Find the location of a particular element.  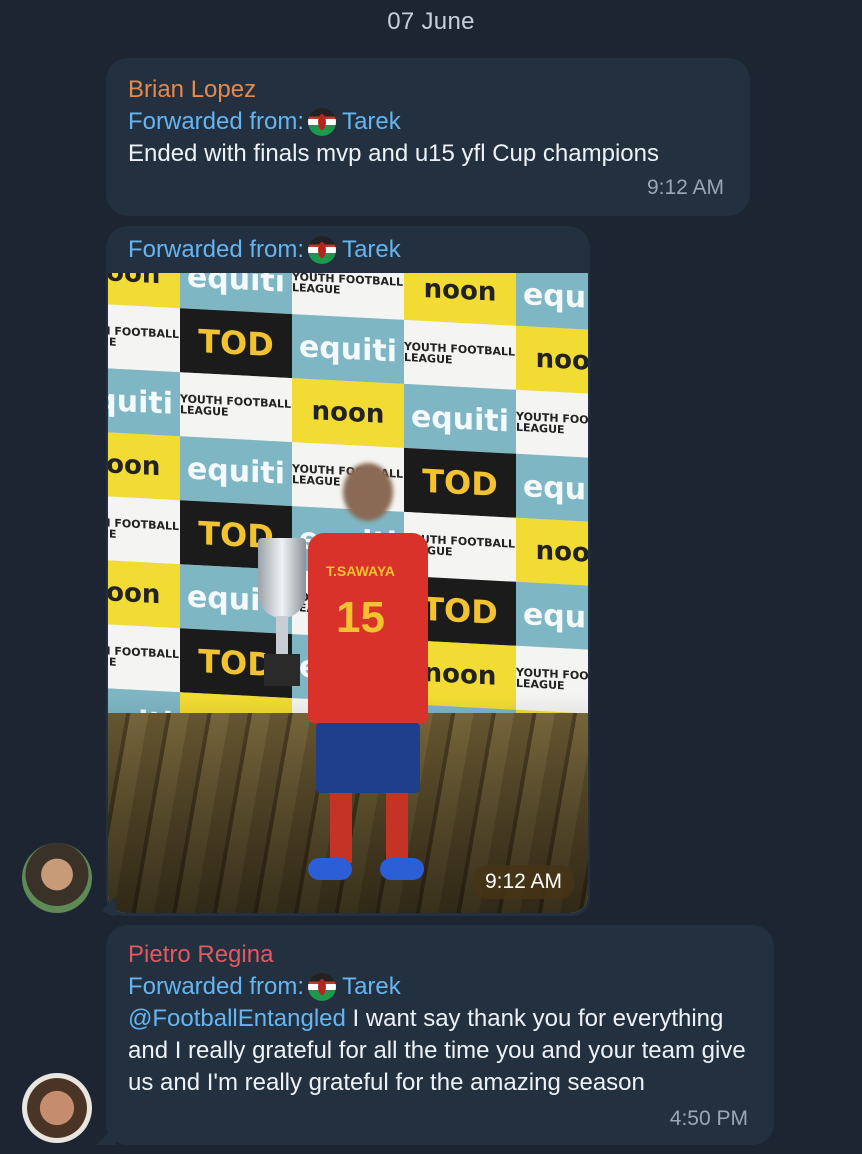

trophy-cup is located at coordinates (282, 578).